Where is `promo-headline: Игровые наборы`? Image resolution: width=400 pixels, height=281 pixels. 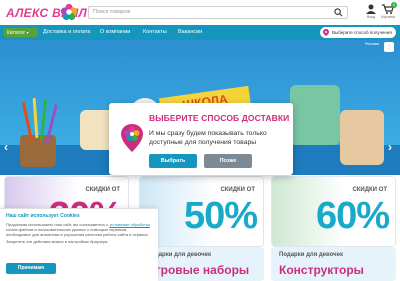
promo-headline: Игровые наборы is located at coordinates (198, 270).